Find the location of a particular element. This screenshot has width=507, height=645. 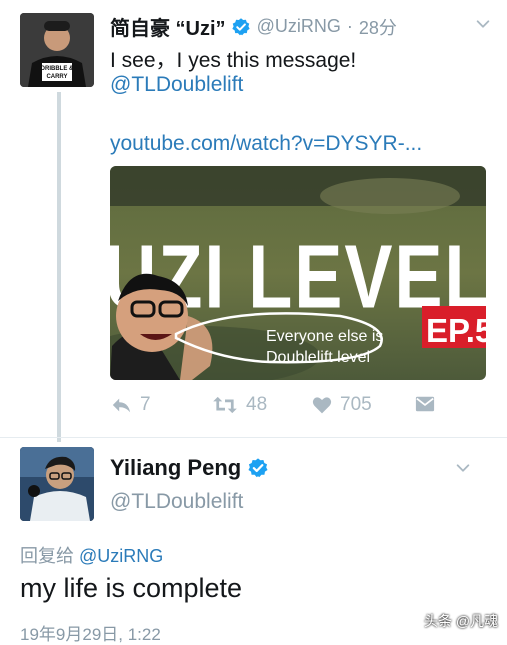

author-name: 简自豪 “Uzi” is located at coordinates (168, 26).